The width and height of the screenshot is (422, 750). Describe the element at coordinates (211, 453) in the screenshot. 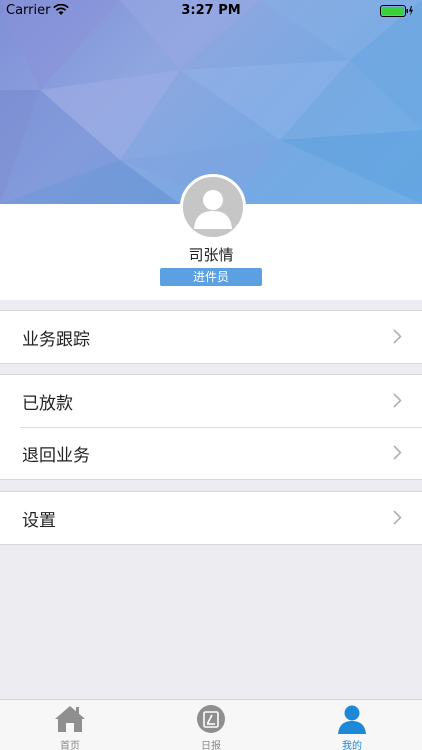

I see `menu-item-returned-business: 退回业务` at that location.